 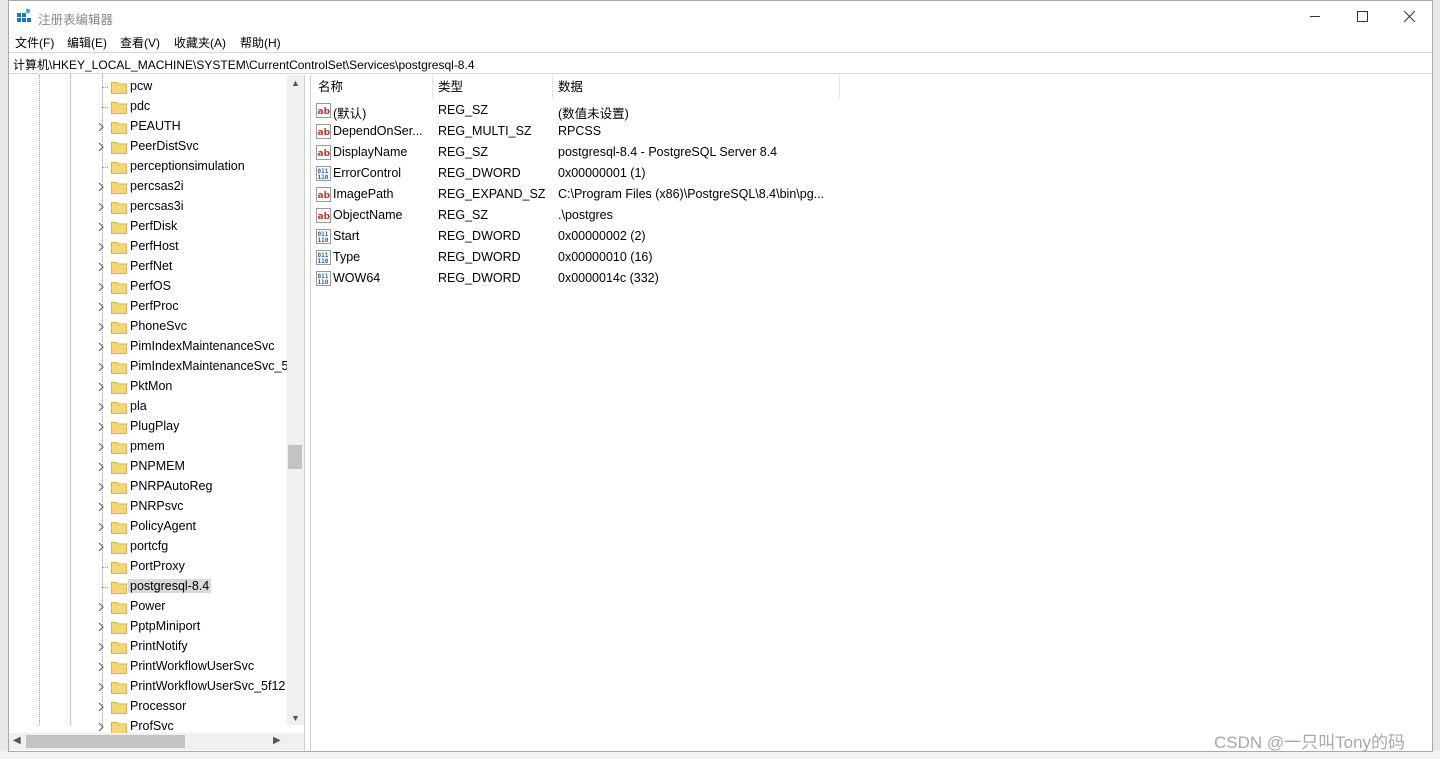 What do you see at coordinates (324, 112) in the screenshot?
I see `svg-text: ab` at bounding box center [324, 112].